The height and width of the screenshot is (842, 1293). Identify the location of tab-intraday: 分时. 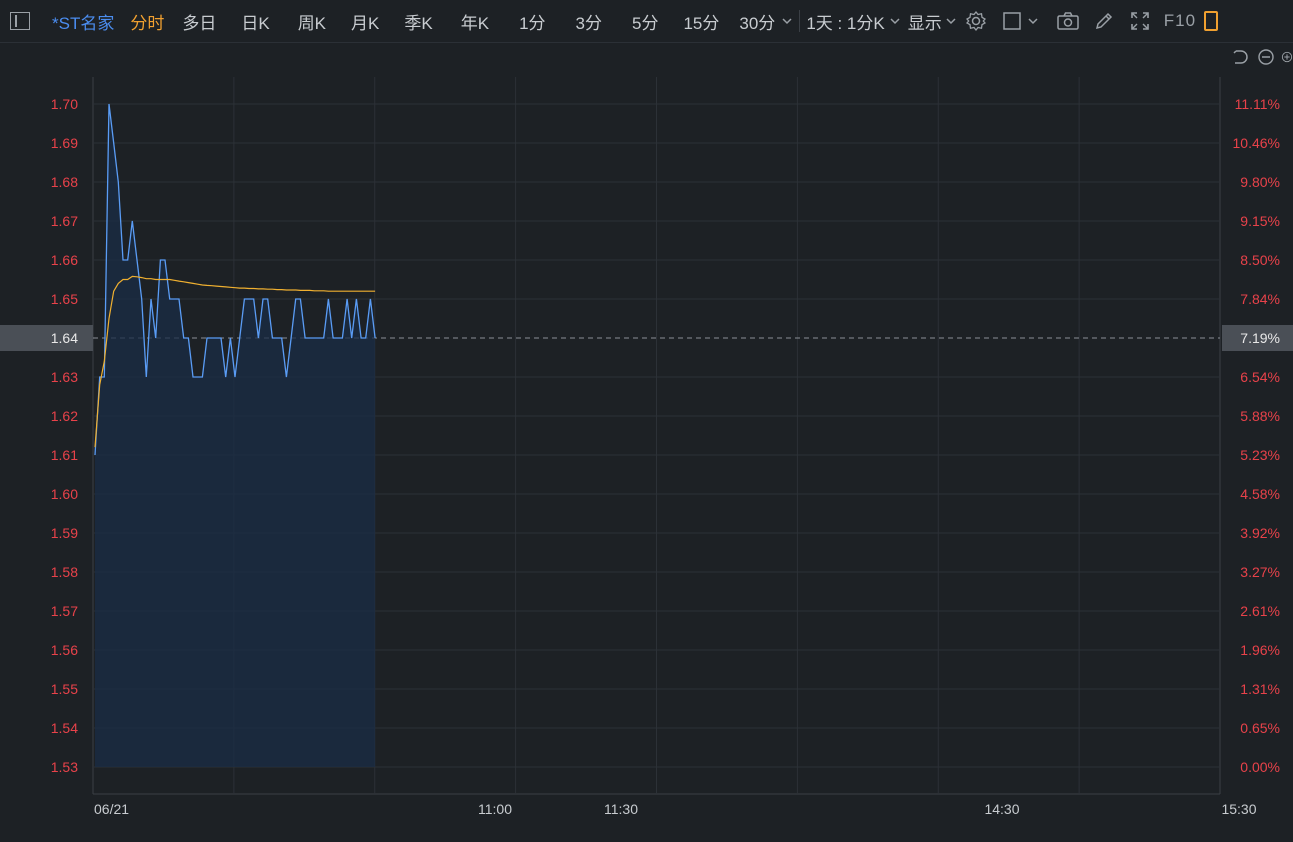
(147, 21).